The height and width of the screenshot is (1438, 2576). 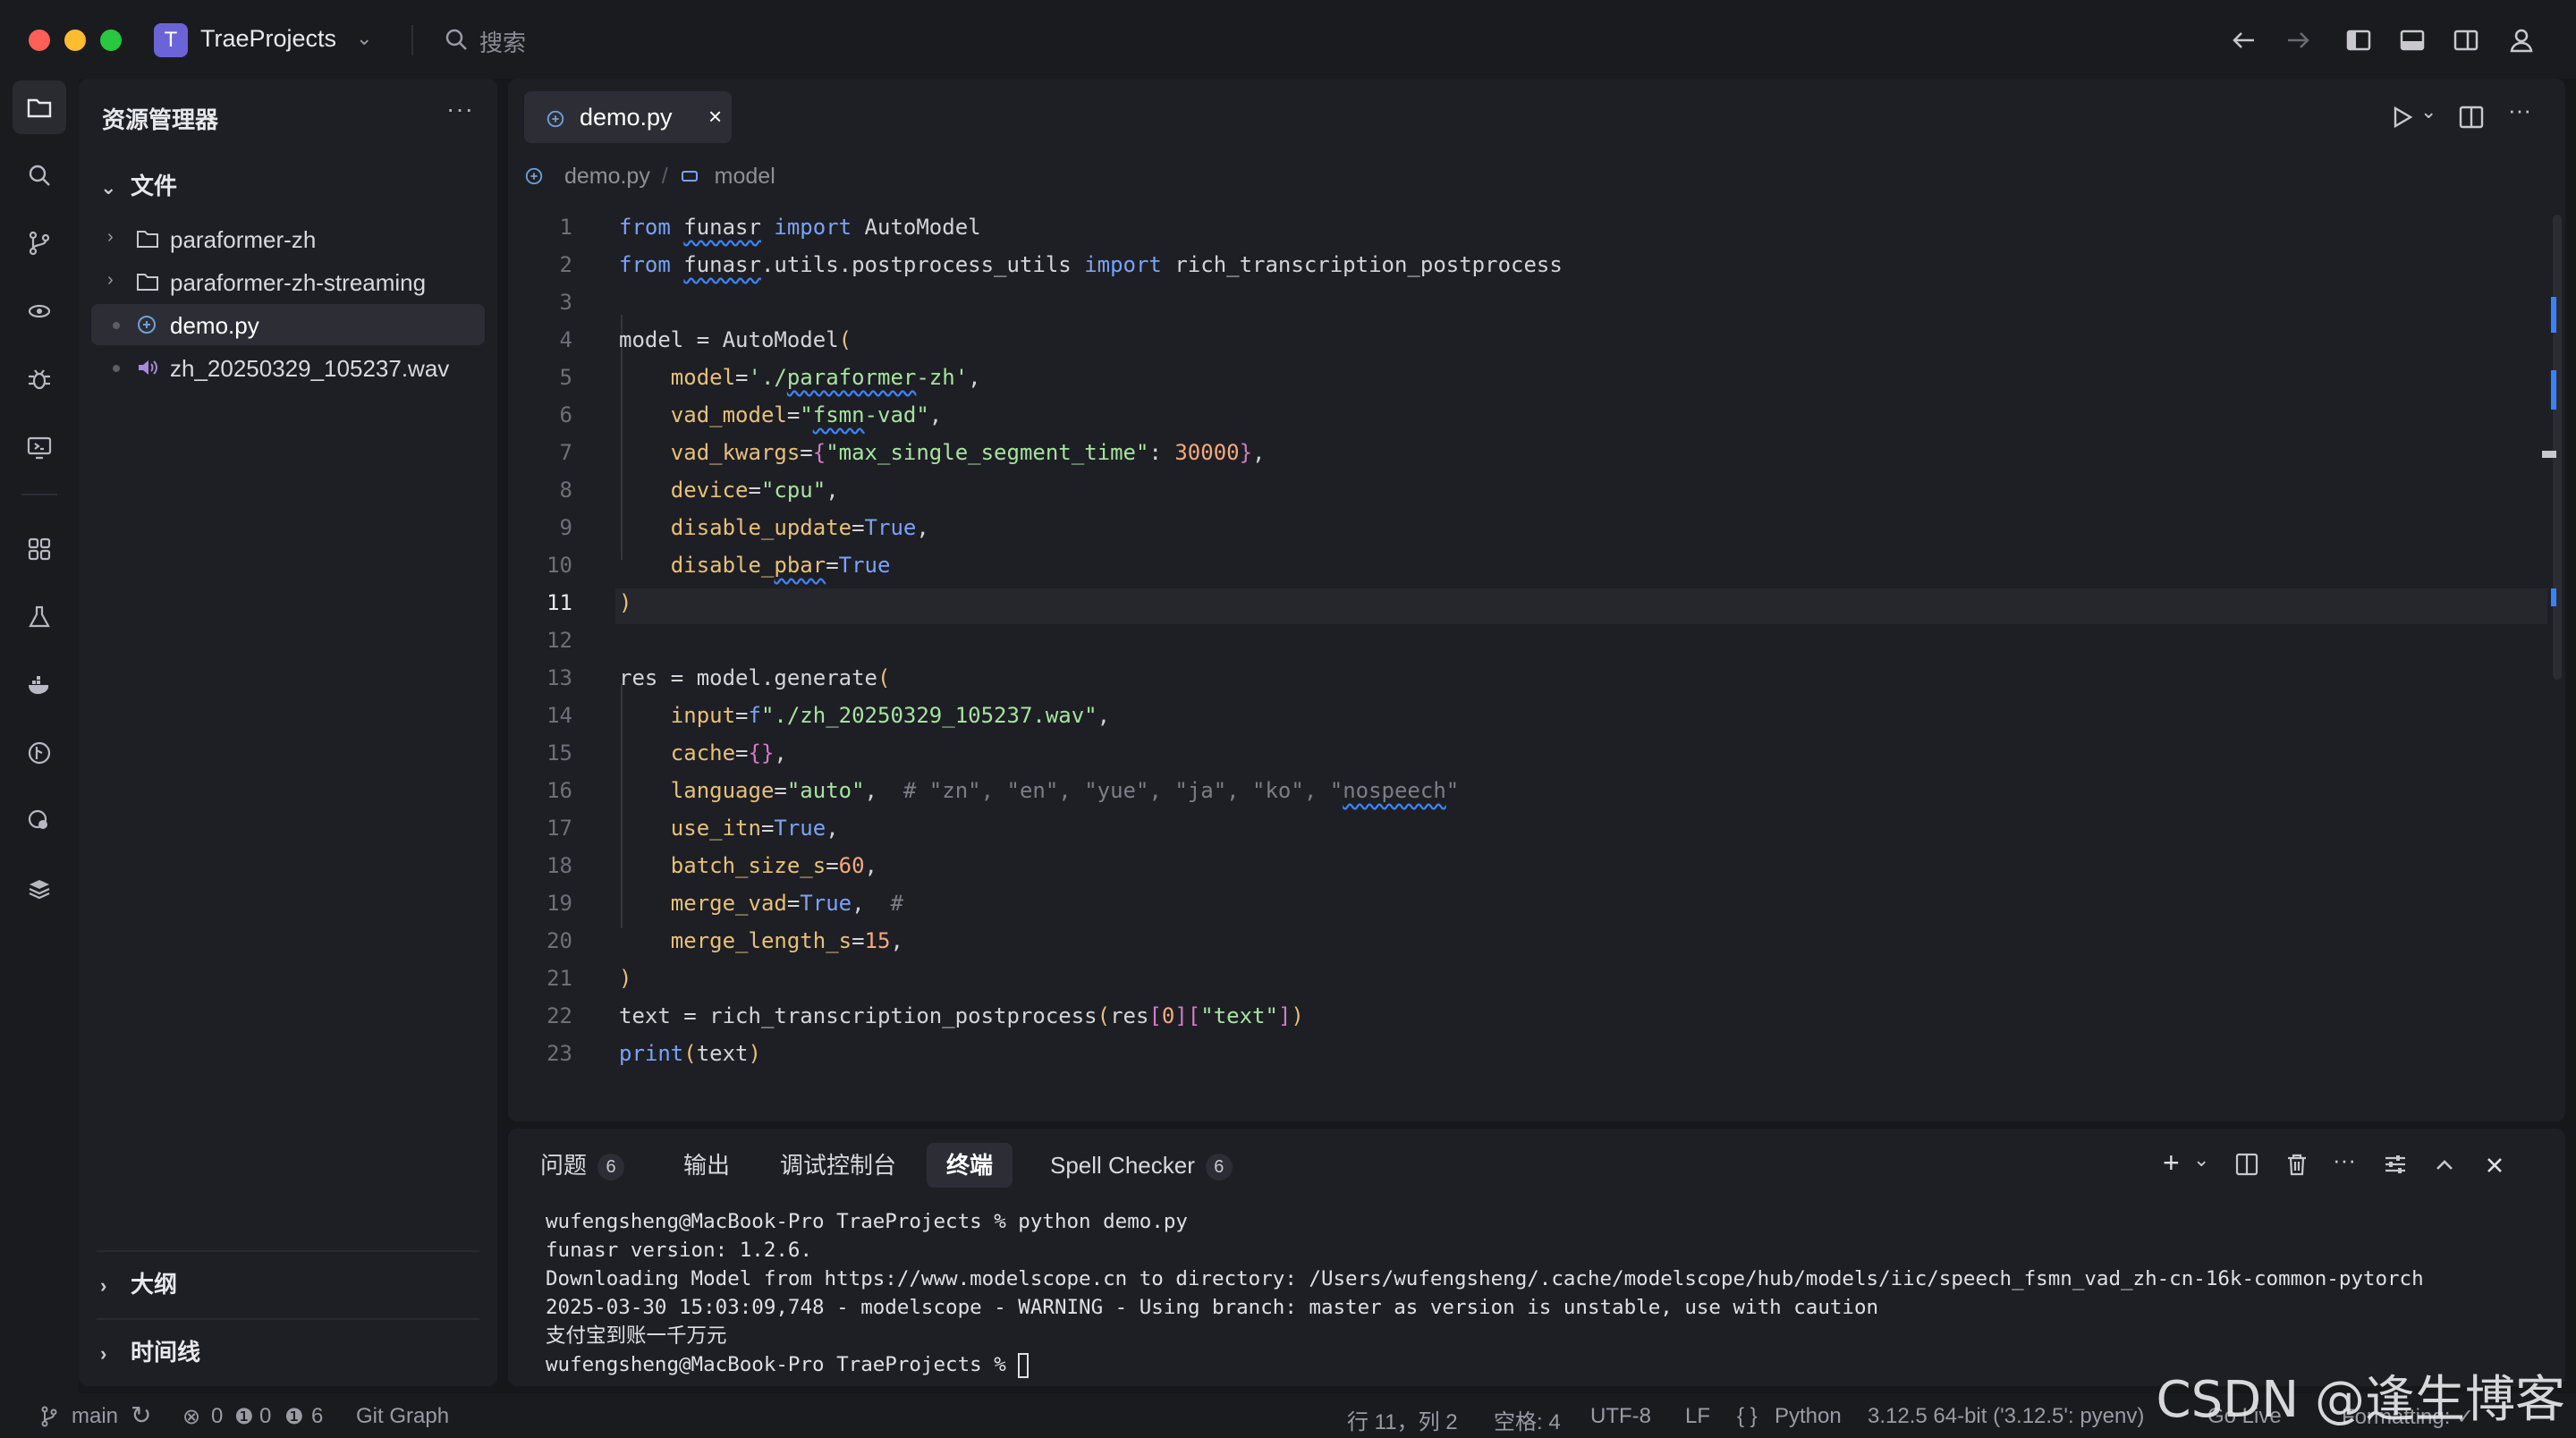 I want to click on zoom-window-button, so click(x=111, y=40).